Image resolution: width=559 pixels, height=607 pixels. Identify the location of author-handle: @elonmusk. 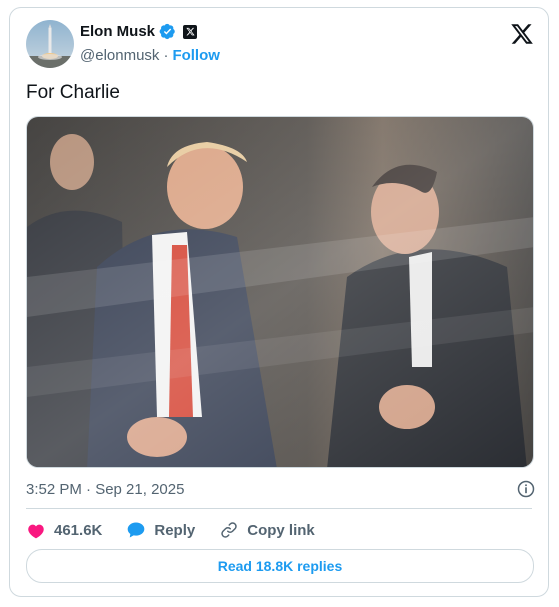
(119, 55).